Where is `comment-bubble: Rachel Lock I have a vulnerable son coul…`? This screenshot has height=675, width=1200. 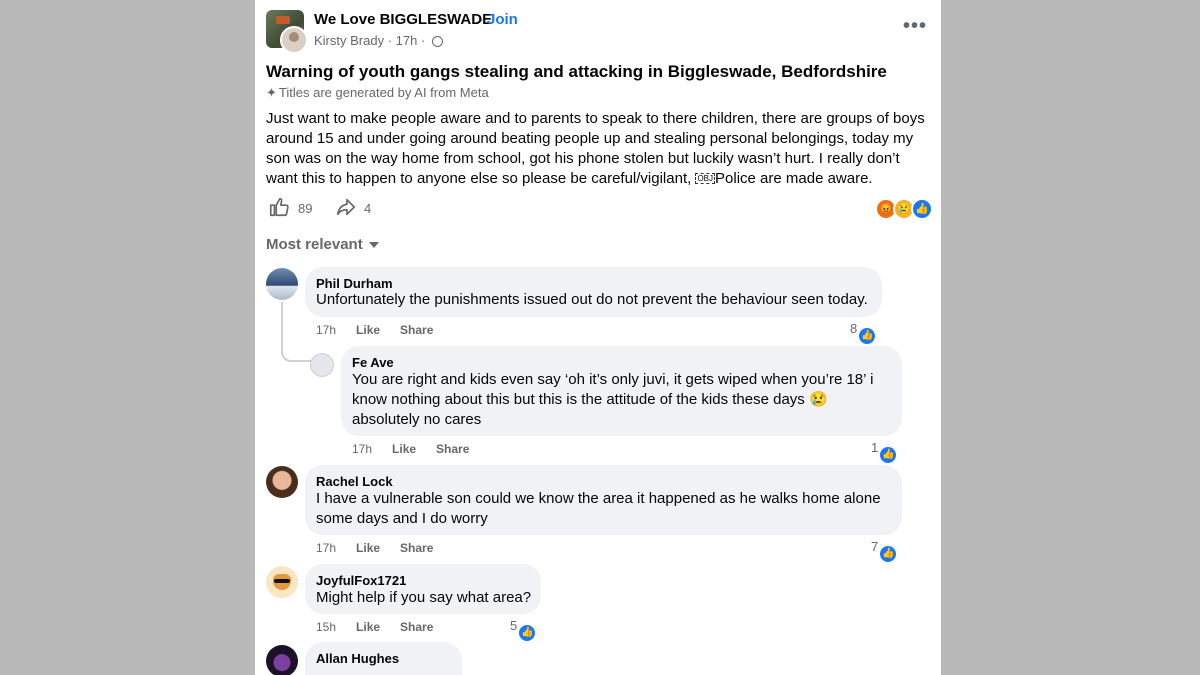 comment-bubble: Rachel Lock I have a vulnerable son coul… is located at coordinates (603, 500).